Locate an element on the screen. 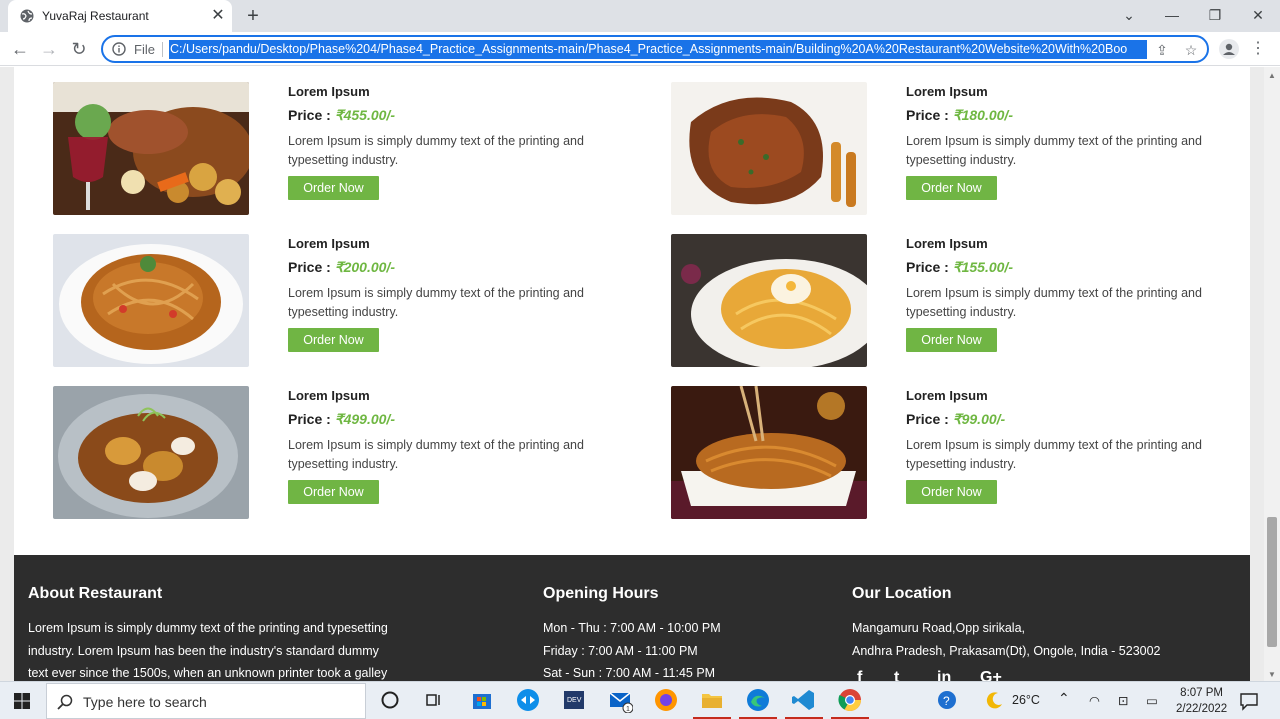 The height and width of the screenshot is (719, 1280). browser-tab: YuvaRaj Restaurant ✕ is located at coordinates (120, 16).